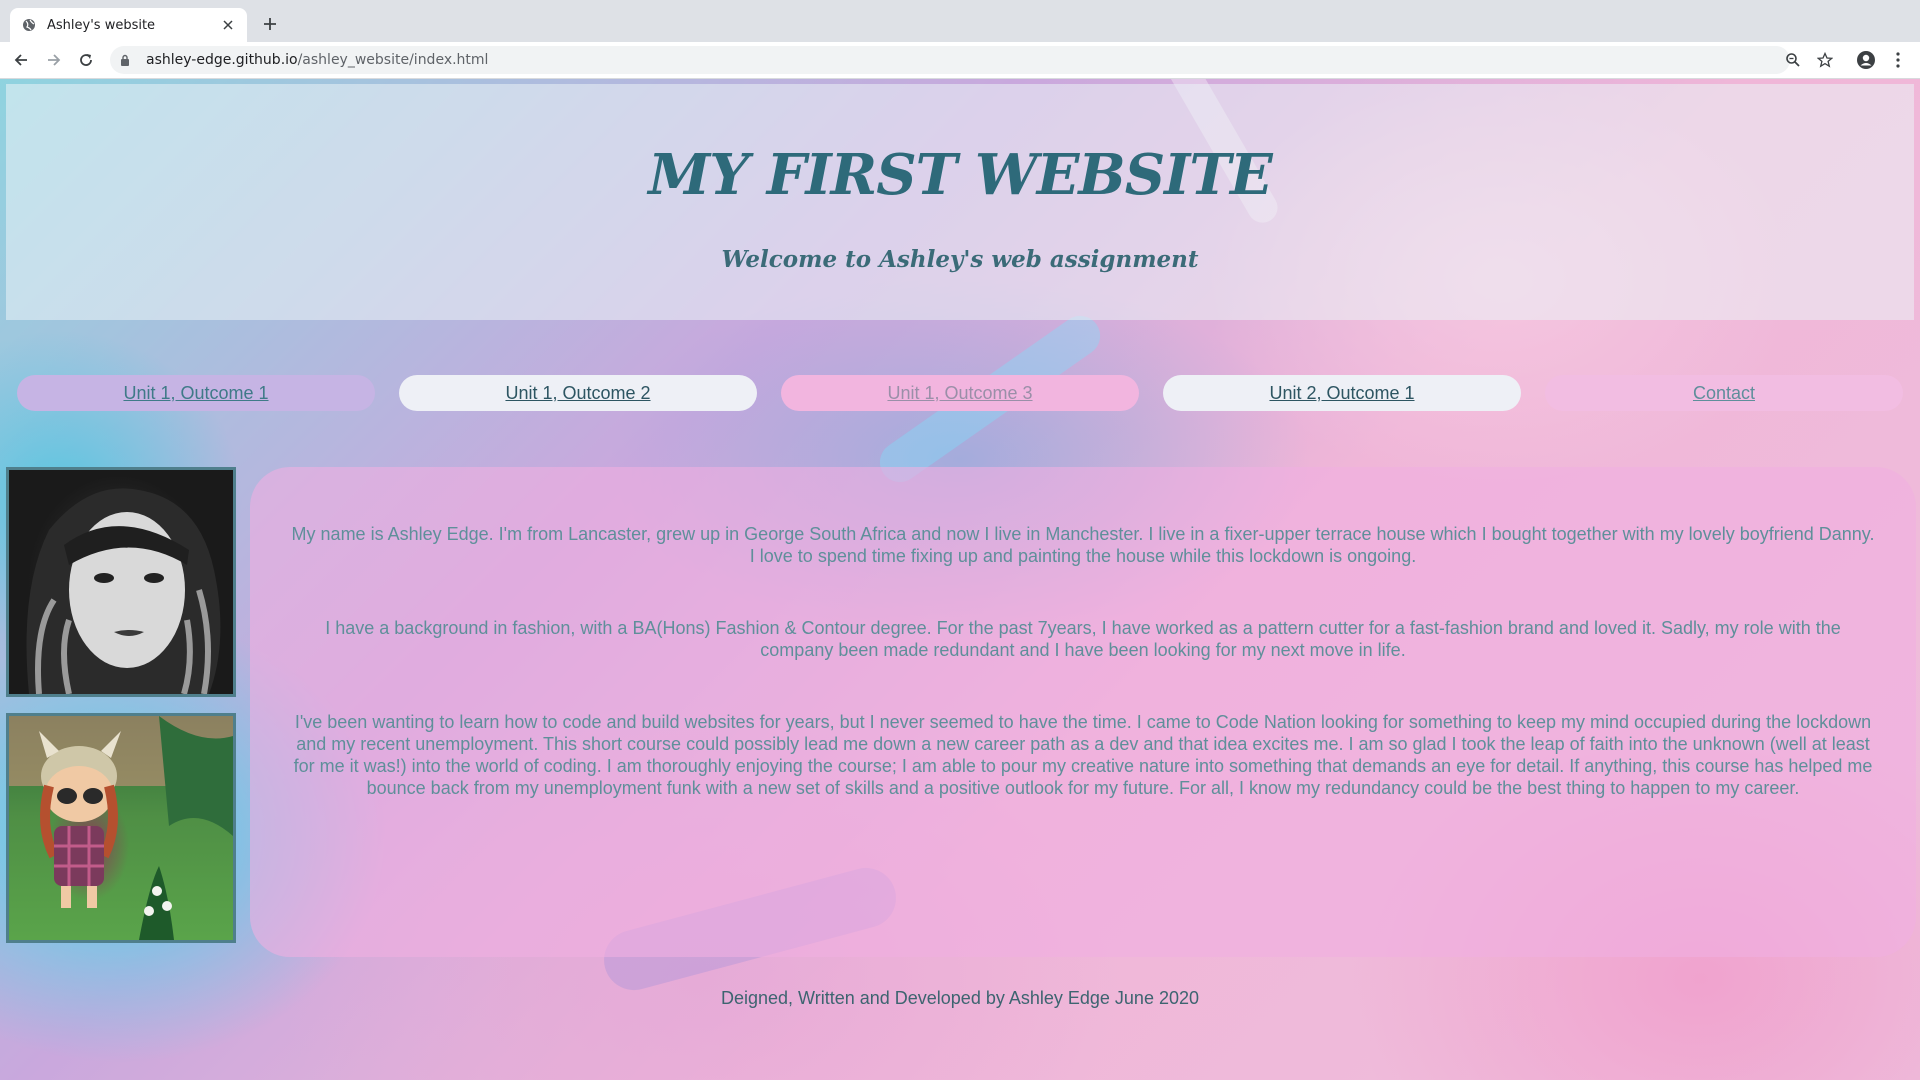 The image size is (1920, 1080). I want to click on forward-arrow-icon, so click(54, 60).